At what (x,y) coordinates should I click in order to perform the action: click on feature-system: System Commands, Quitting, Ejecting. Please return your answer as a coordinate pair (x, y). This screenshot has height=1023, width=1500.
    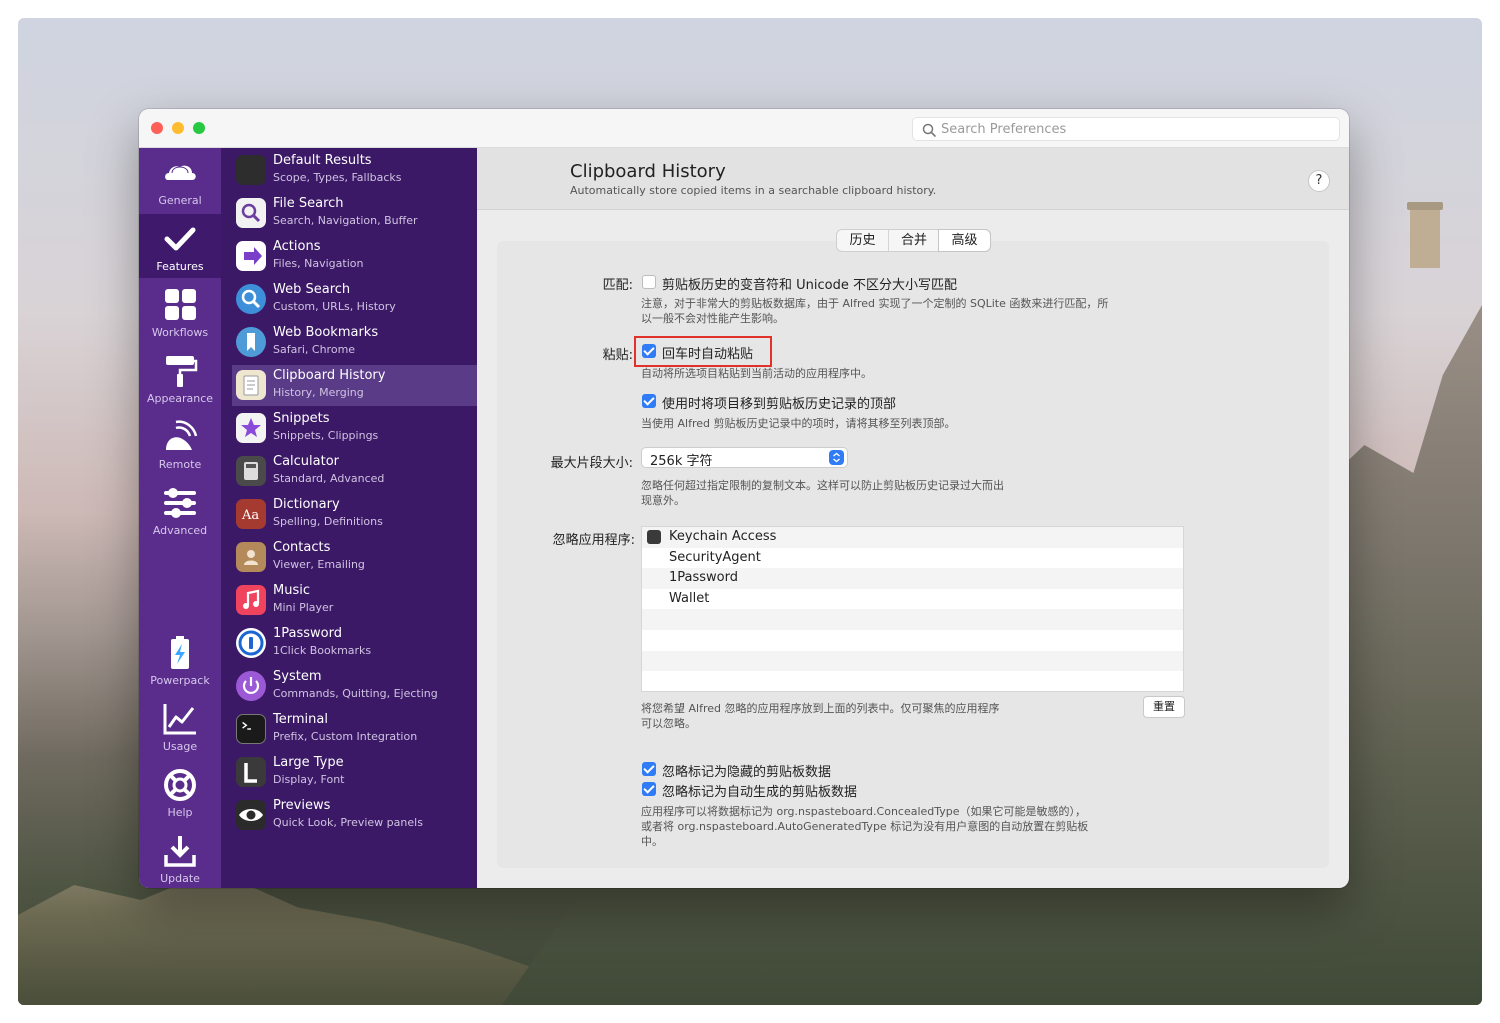
    Looking at the image, I should click on (354, 686).